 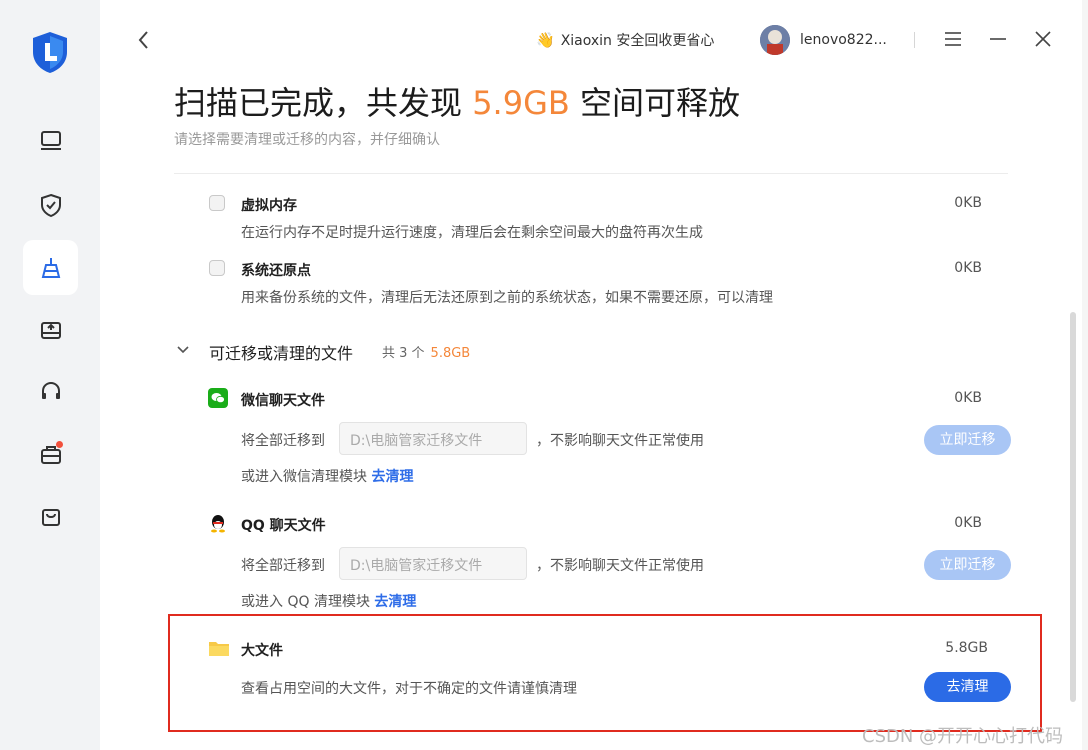 I want to click on section-count: 共 3 个 5.8GB, so click(x=426, y=353).